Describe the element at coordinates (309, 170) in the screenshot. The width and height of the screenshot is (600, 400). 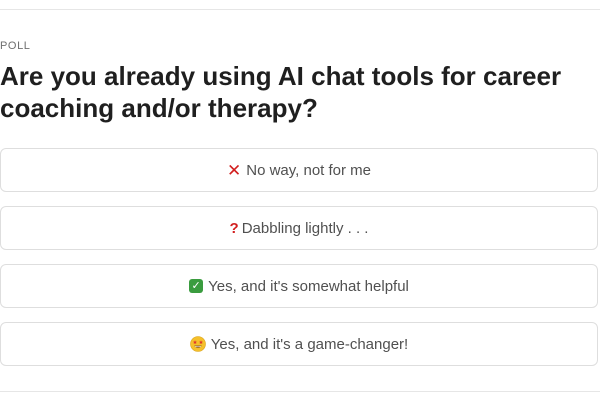
I see `poll-option-label: No way, not for me` at that location.